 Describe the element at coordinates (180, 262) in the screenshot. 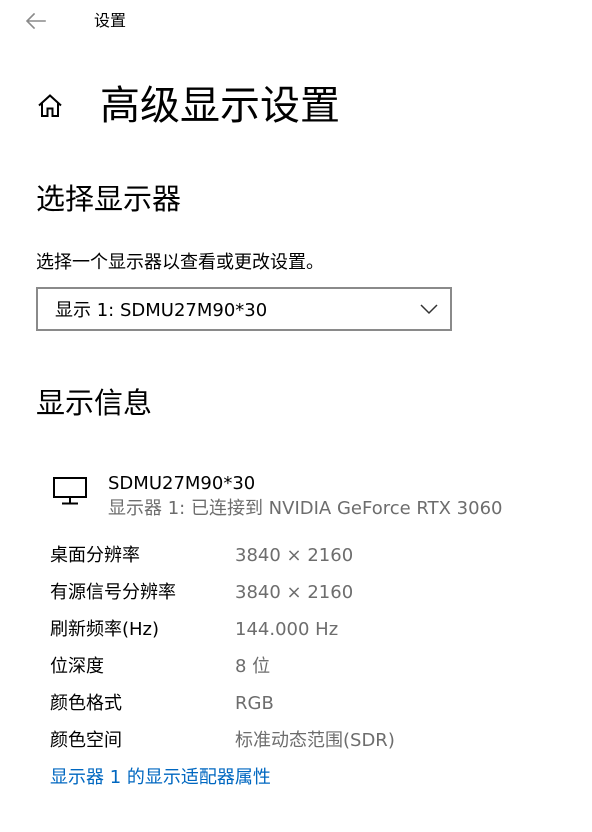

I see `select-display-description: 选择一个显示器以查看或更改设置。` at that location.